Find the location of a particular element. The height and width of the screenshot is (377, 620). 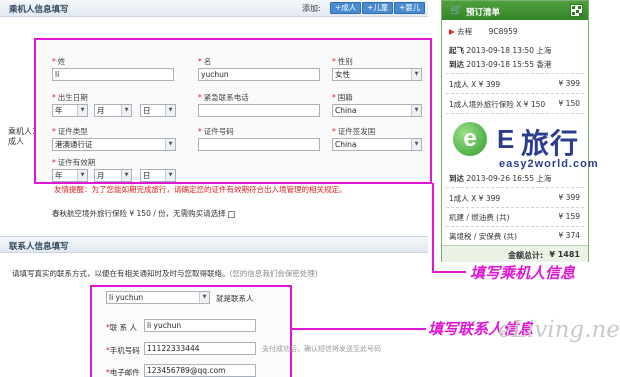

issuing-country-cell: * 证件签发国 is located at coordinates (353, 131).